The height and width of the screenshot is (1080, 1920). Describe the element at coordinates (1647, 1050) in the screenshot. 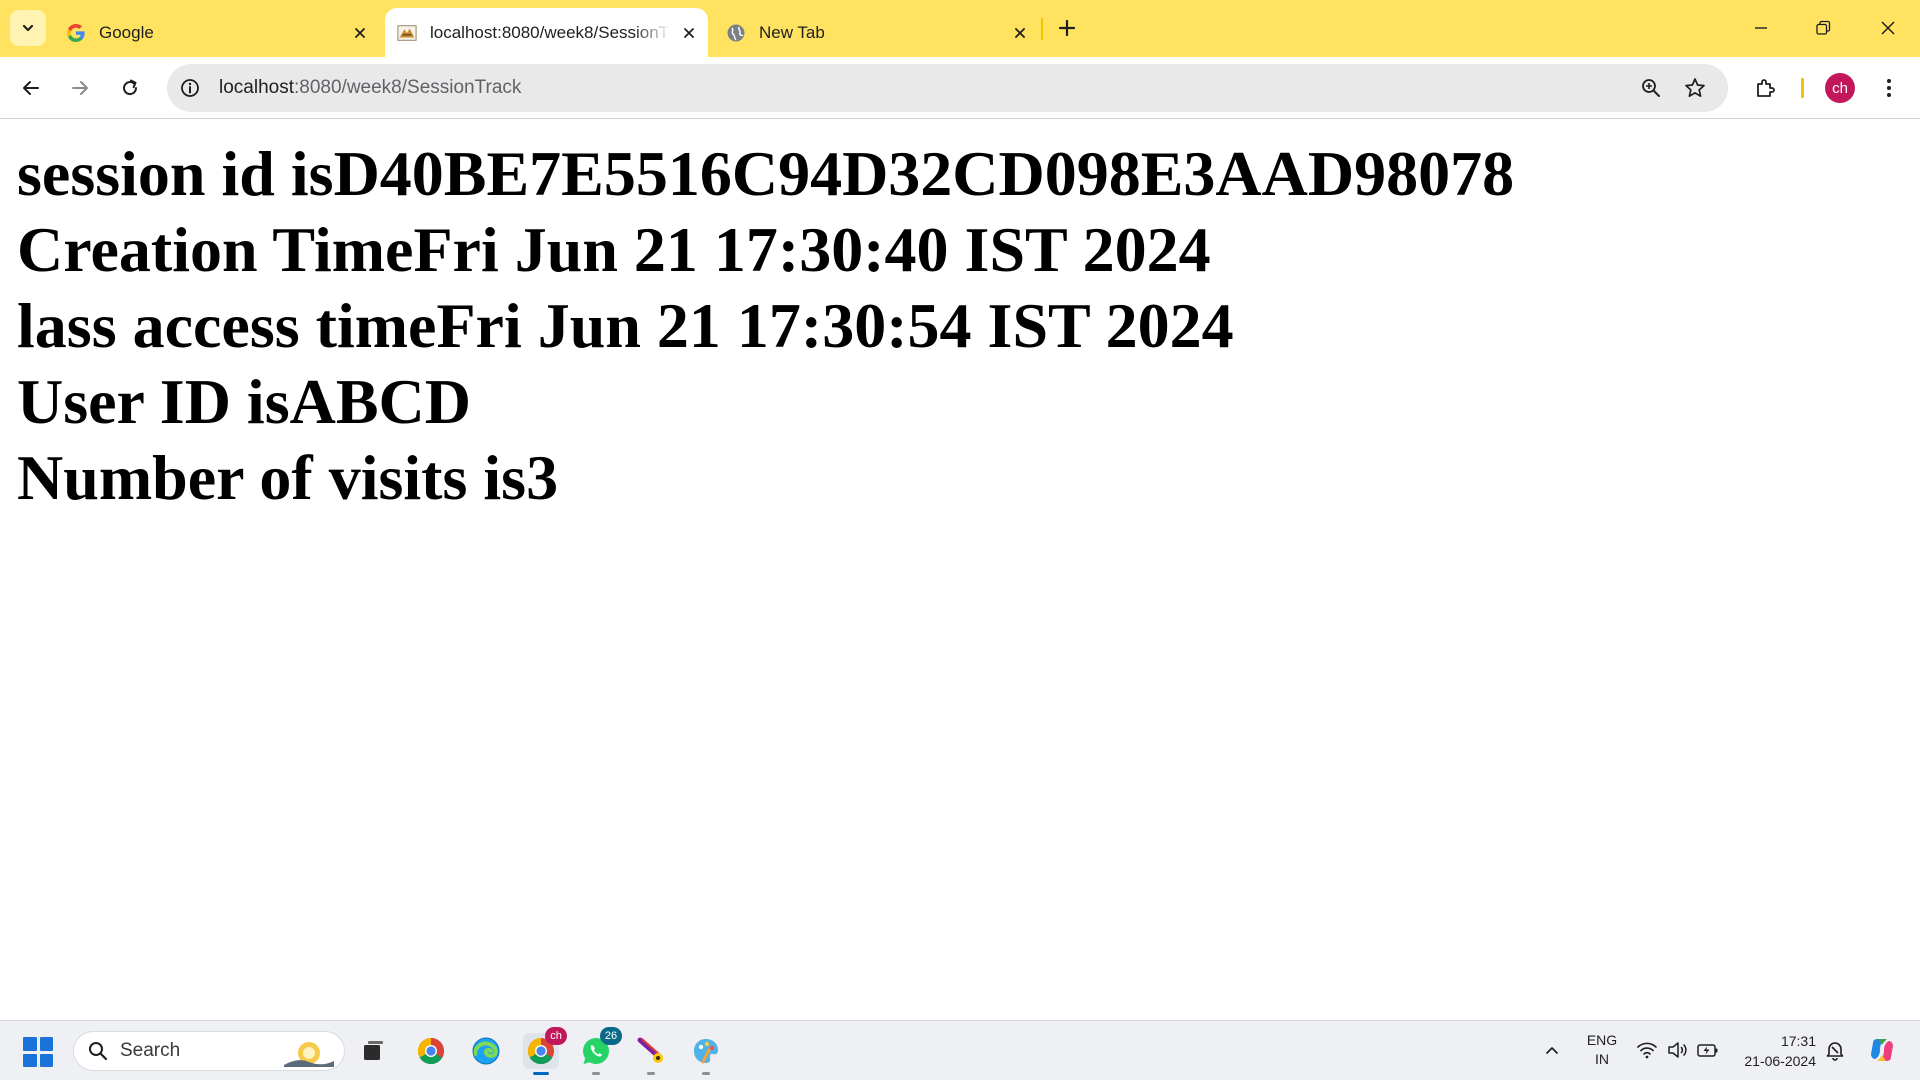

I see `wifi-icon` at that location.